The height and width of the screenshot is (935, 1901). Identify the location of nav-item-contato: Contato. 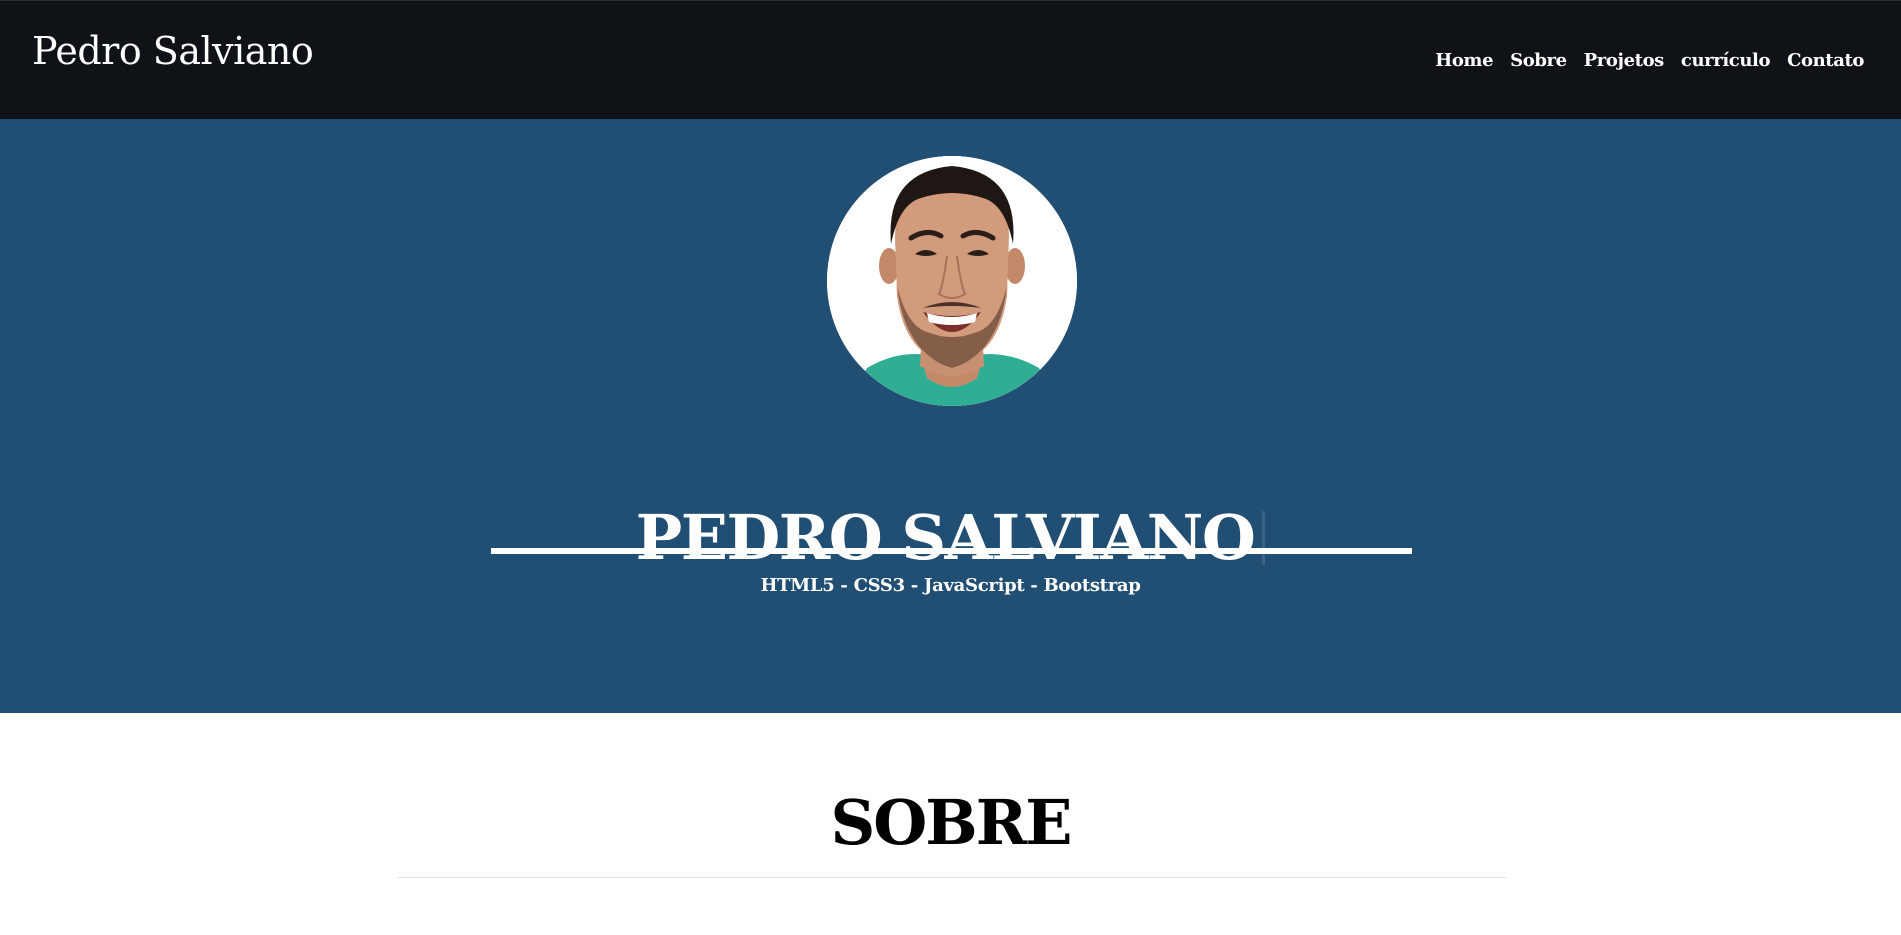
(1825, 61).